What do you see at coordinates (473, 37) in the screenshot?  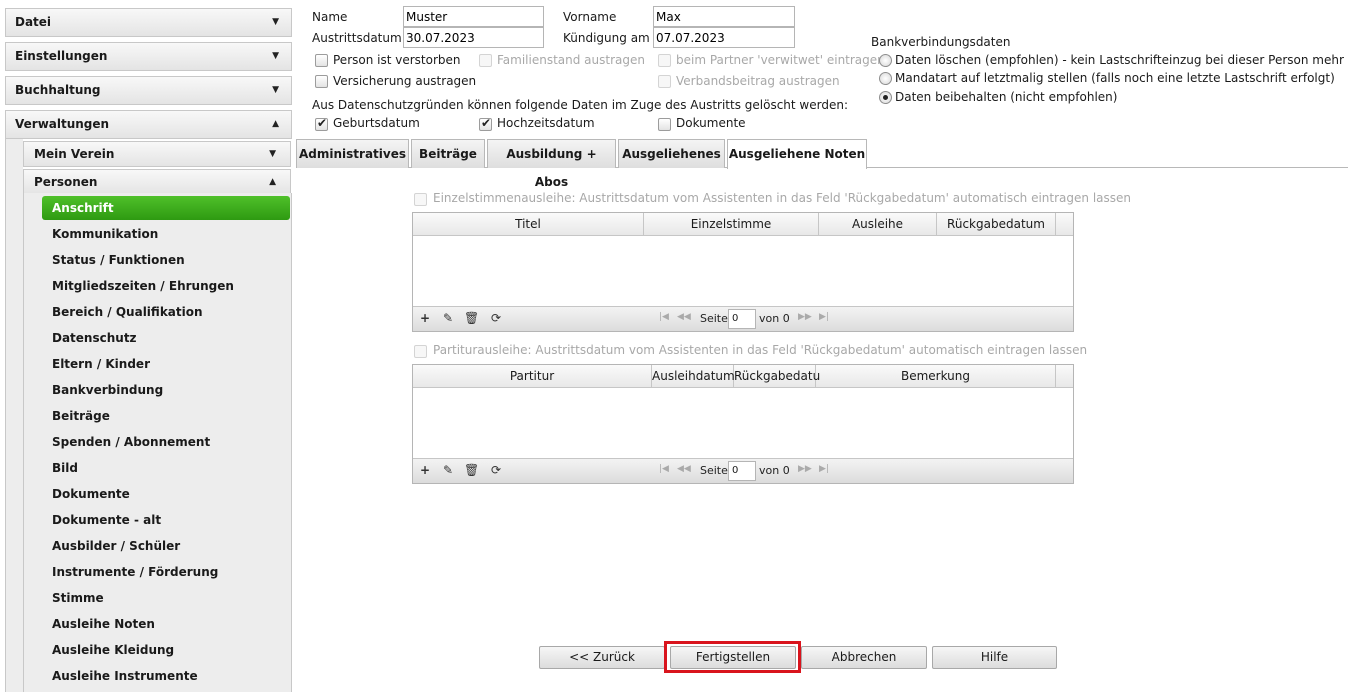 I see `austrittsdatum-input` at bounding box center [473, 37].